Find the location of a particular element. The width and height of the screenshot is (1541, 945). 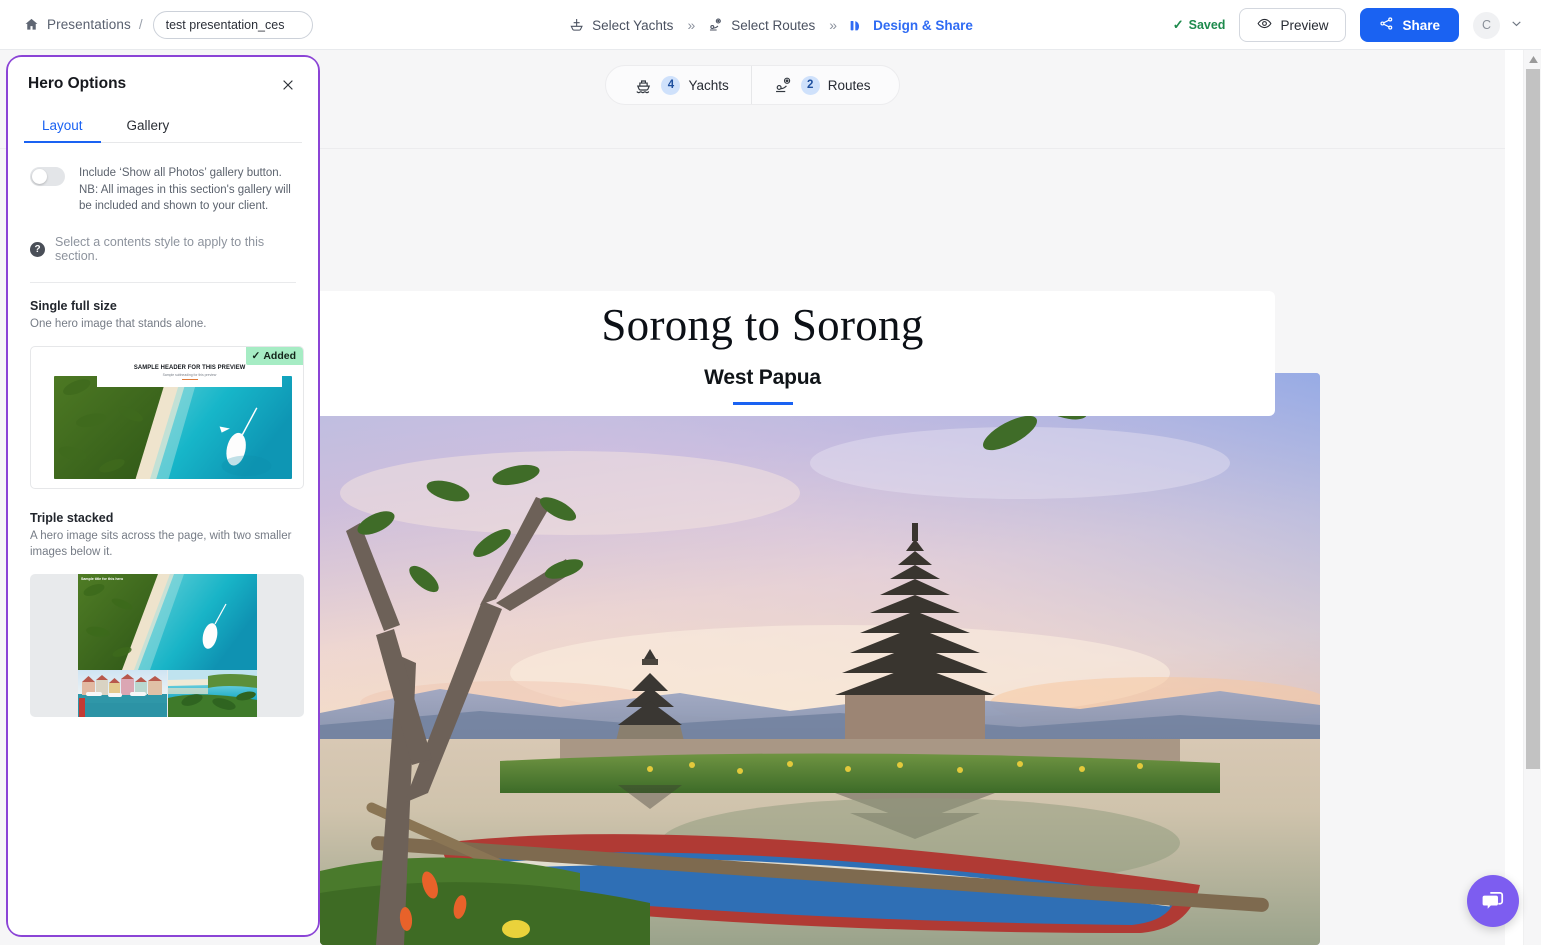

pill-yachts: 4 Yachts is located at coordinates (681, 85).